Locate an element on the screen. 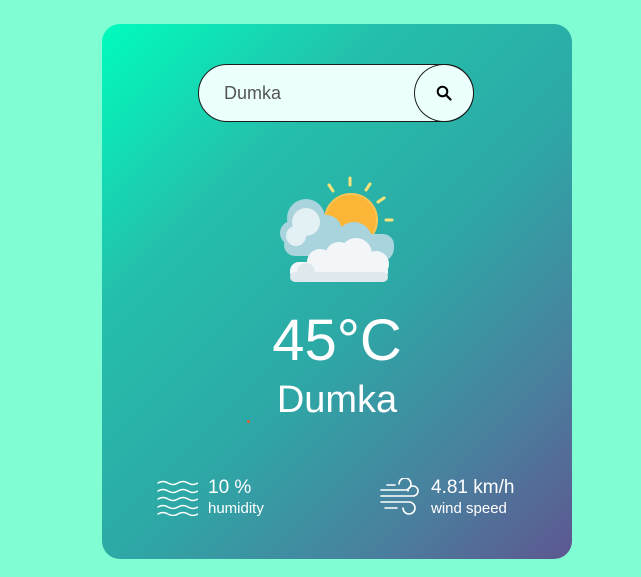 The image size is (641, 577). city-name: Dumka is located at coordinates (337, 400).